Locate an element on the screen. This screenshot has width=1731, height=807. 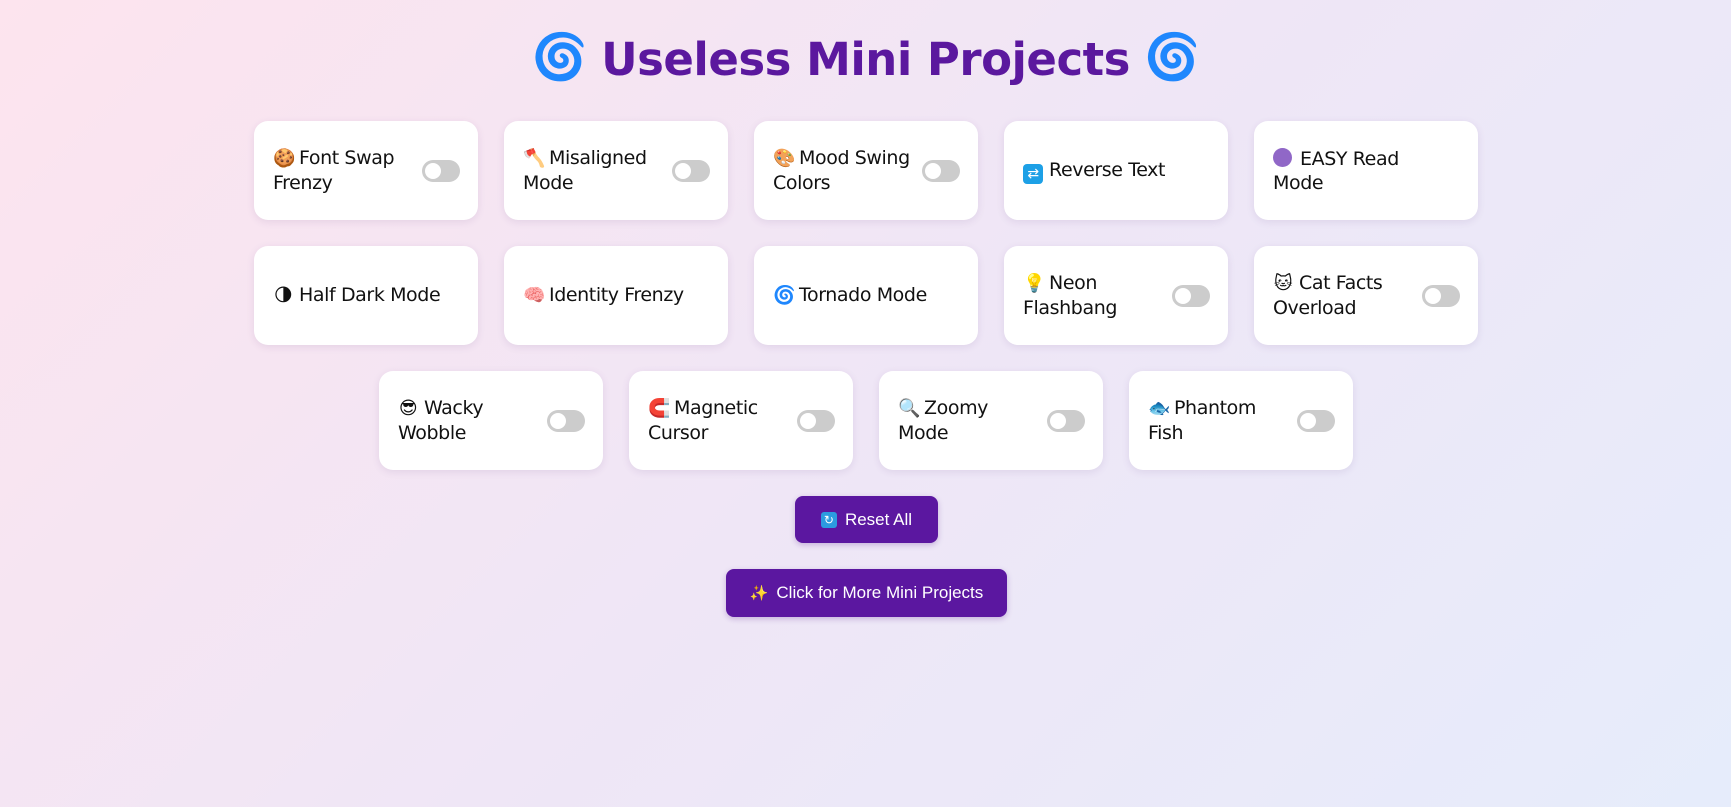
card-cat-facts-overload: 🐱 Cat Facts Overload is located at coordinates (1366, 295).